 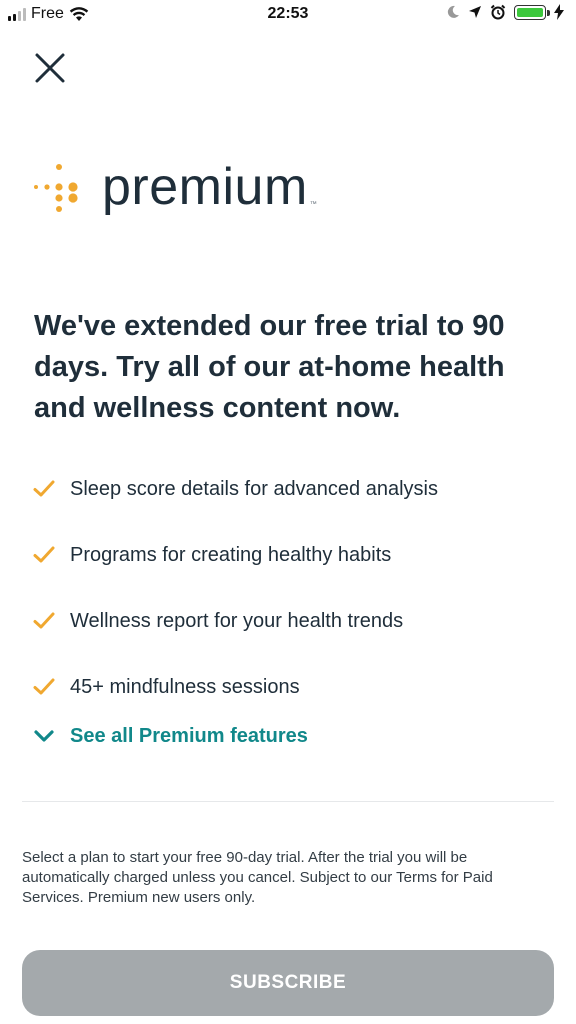 I want to click on feature-label: Programs for creating healthy habits, so click(x=231, y=554).